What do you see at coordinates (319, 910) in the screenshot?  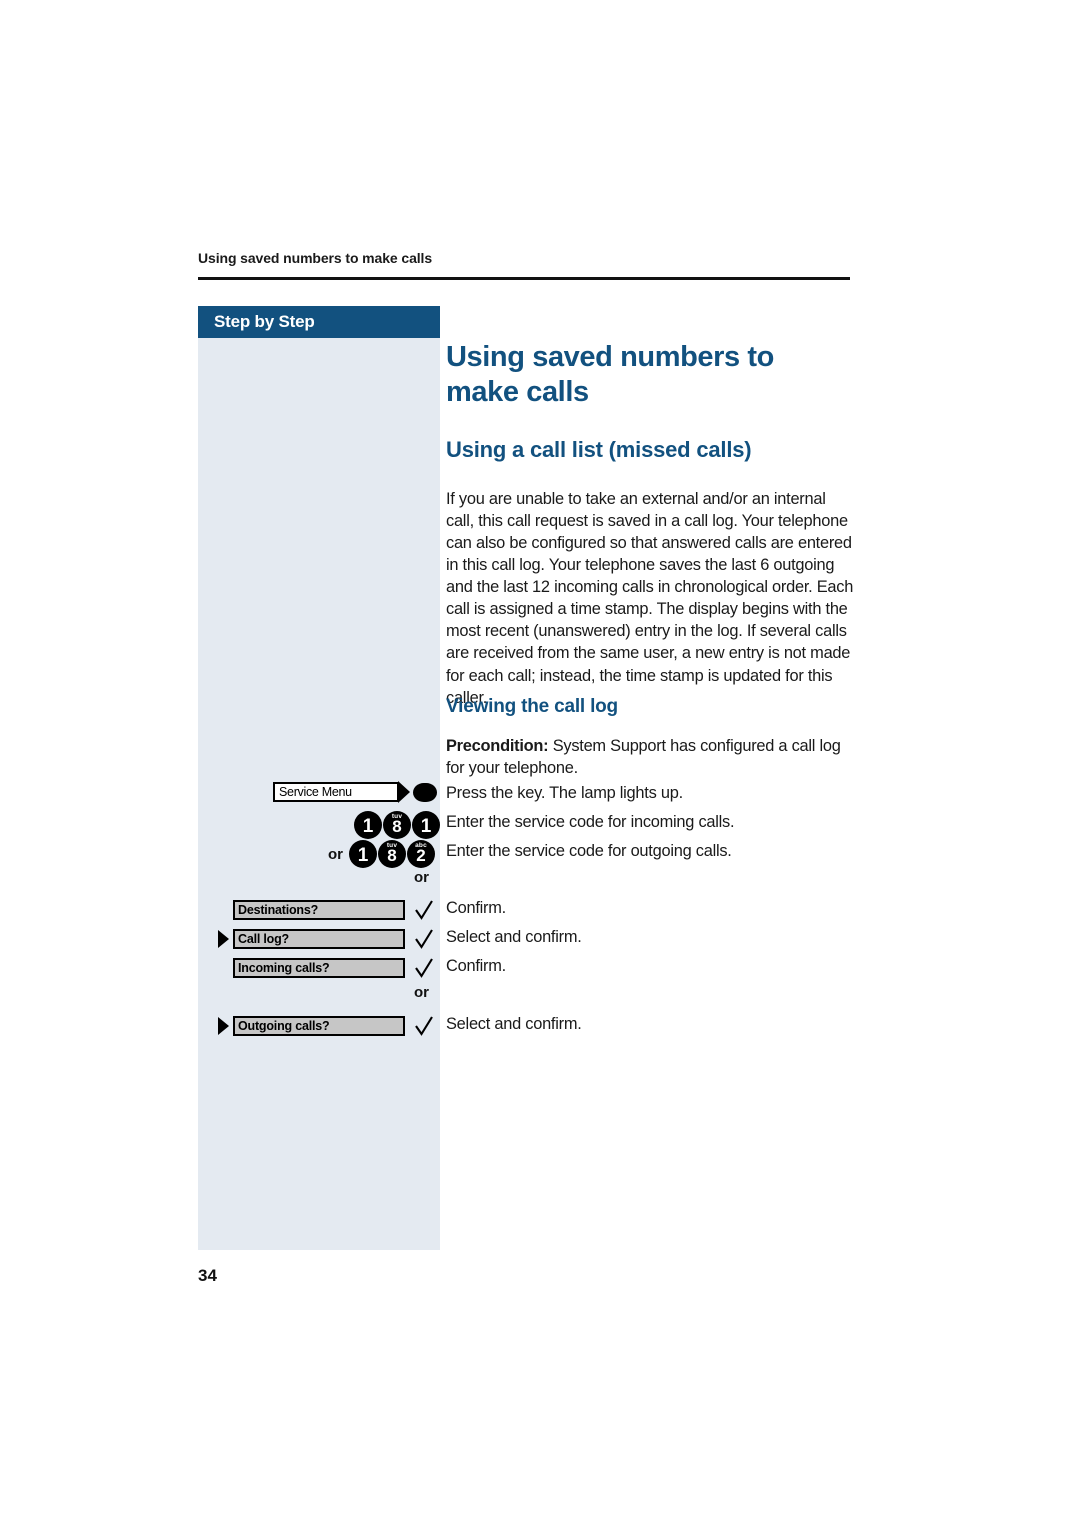 I see `menu-option-label-destinations: Destinations?` at bounding box center [319, 910].